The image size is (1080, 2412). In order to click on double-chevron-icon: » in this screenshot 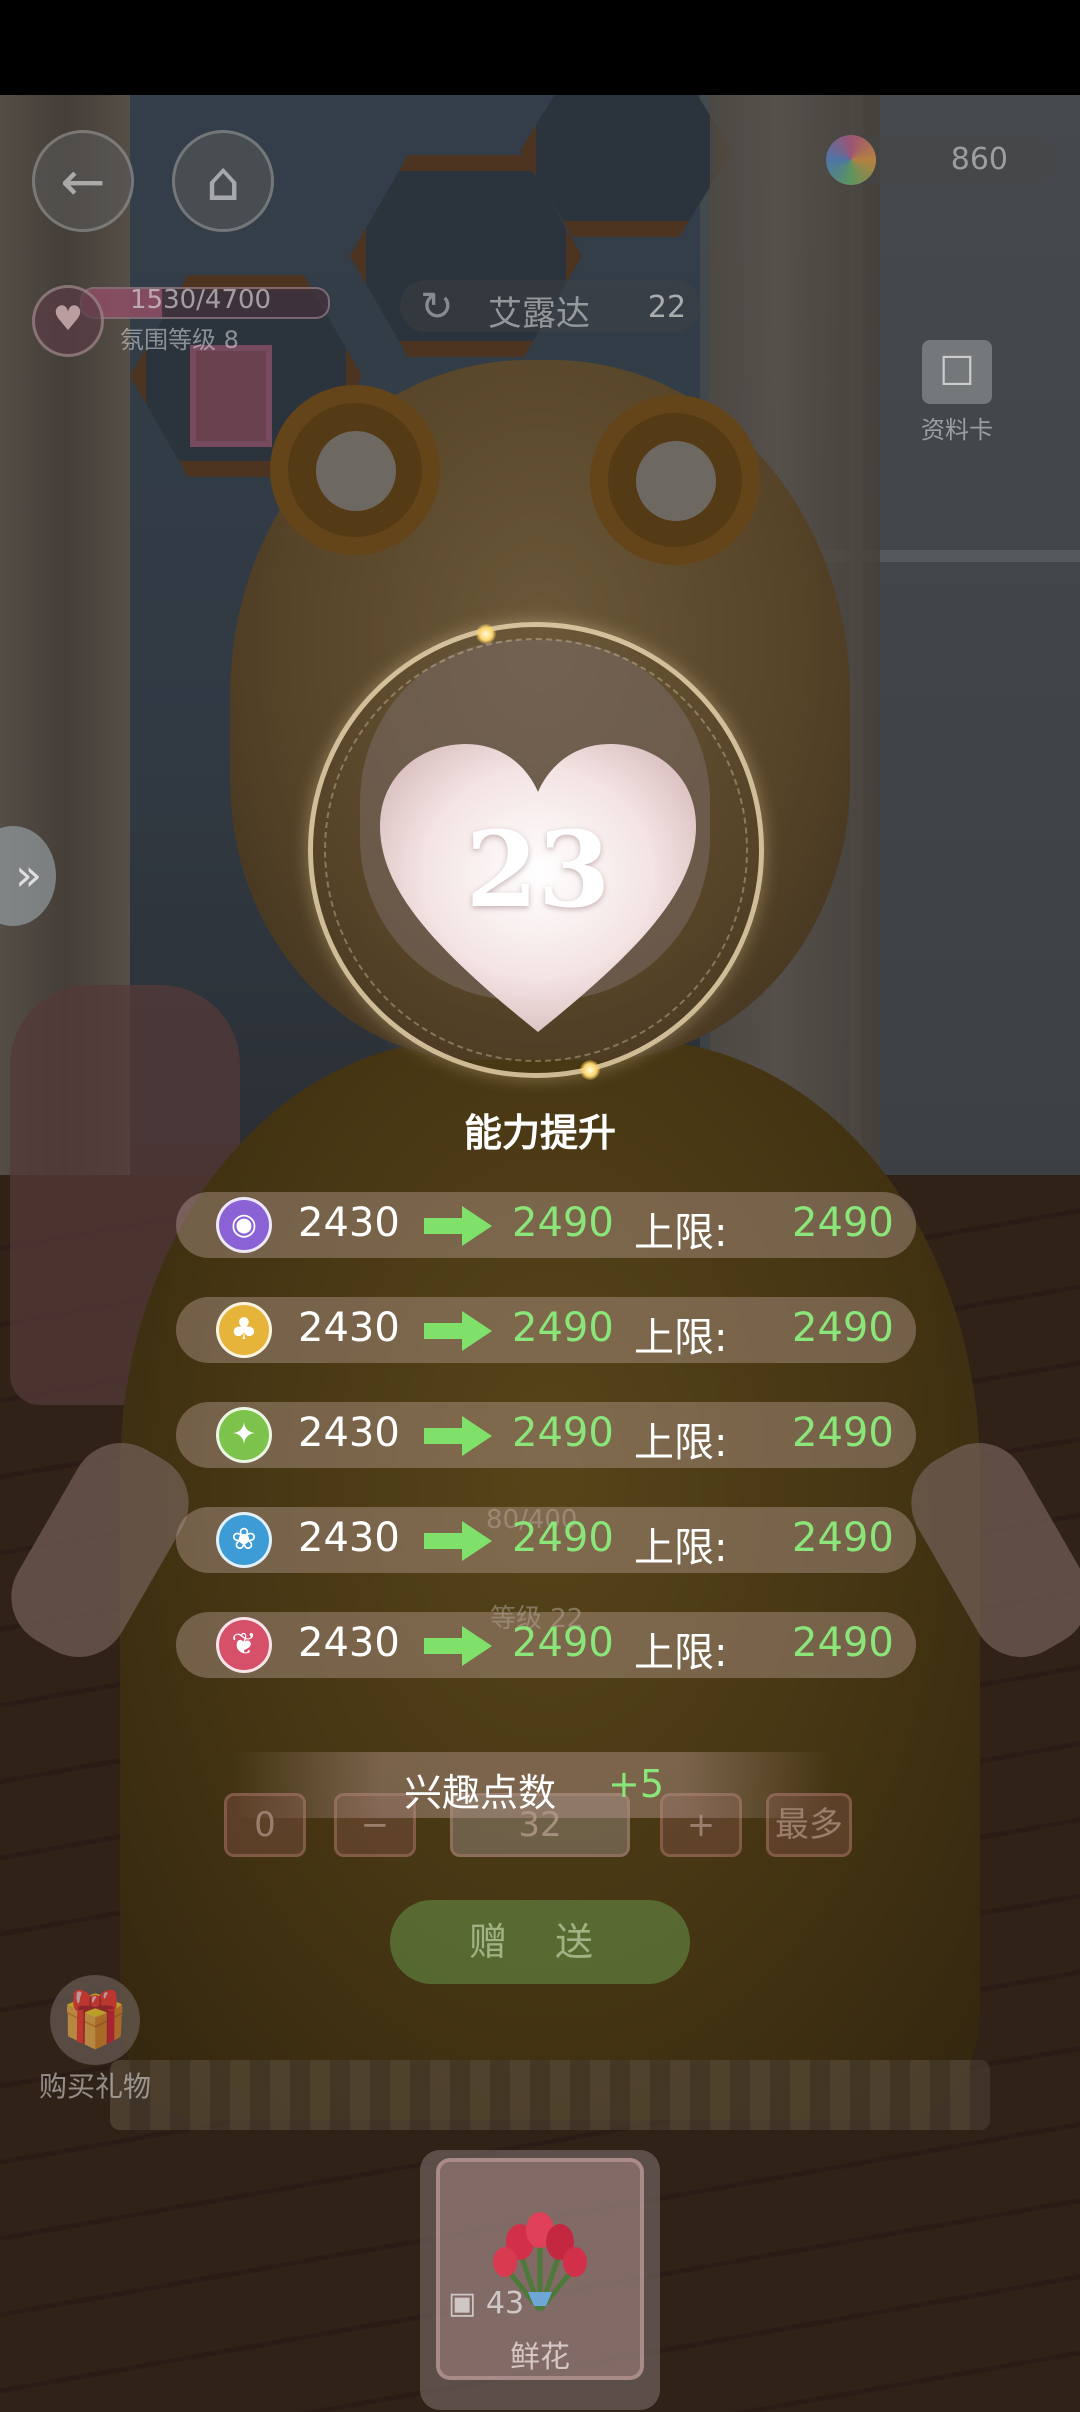, I will do `click(28, 875)`.